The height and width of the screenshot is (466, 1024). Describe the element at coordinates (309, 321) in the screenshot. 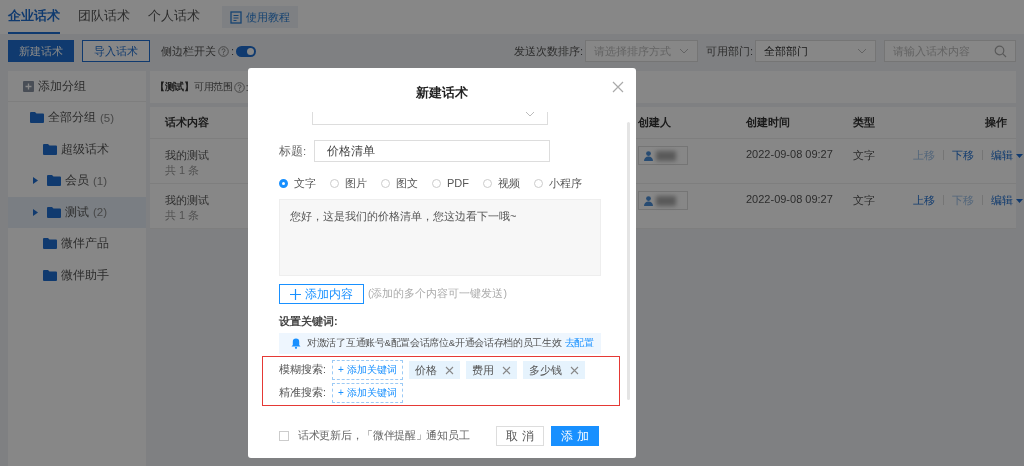

I see `section-heading: 设置关键词:` at that location.